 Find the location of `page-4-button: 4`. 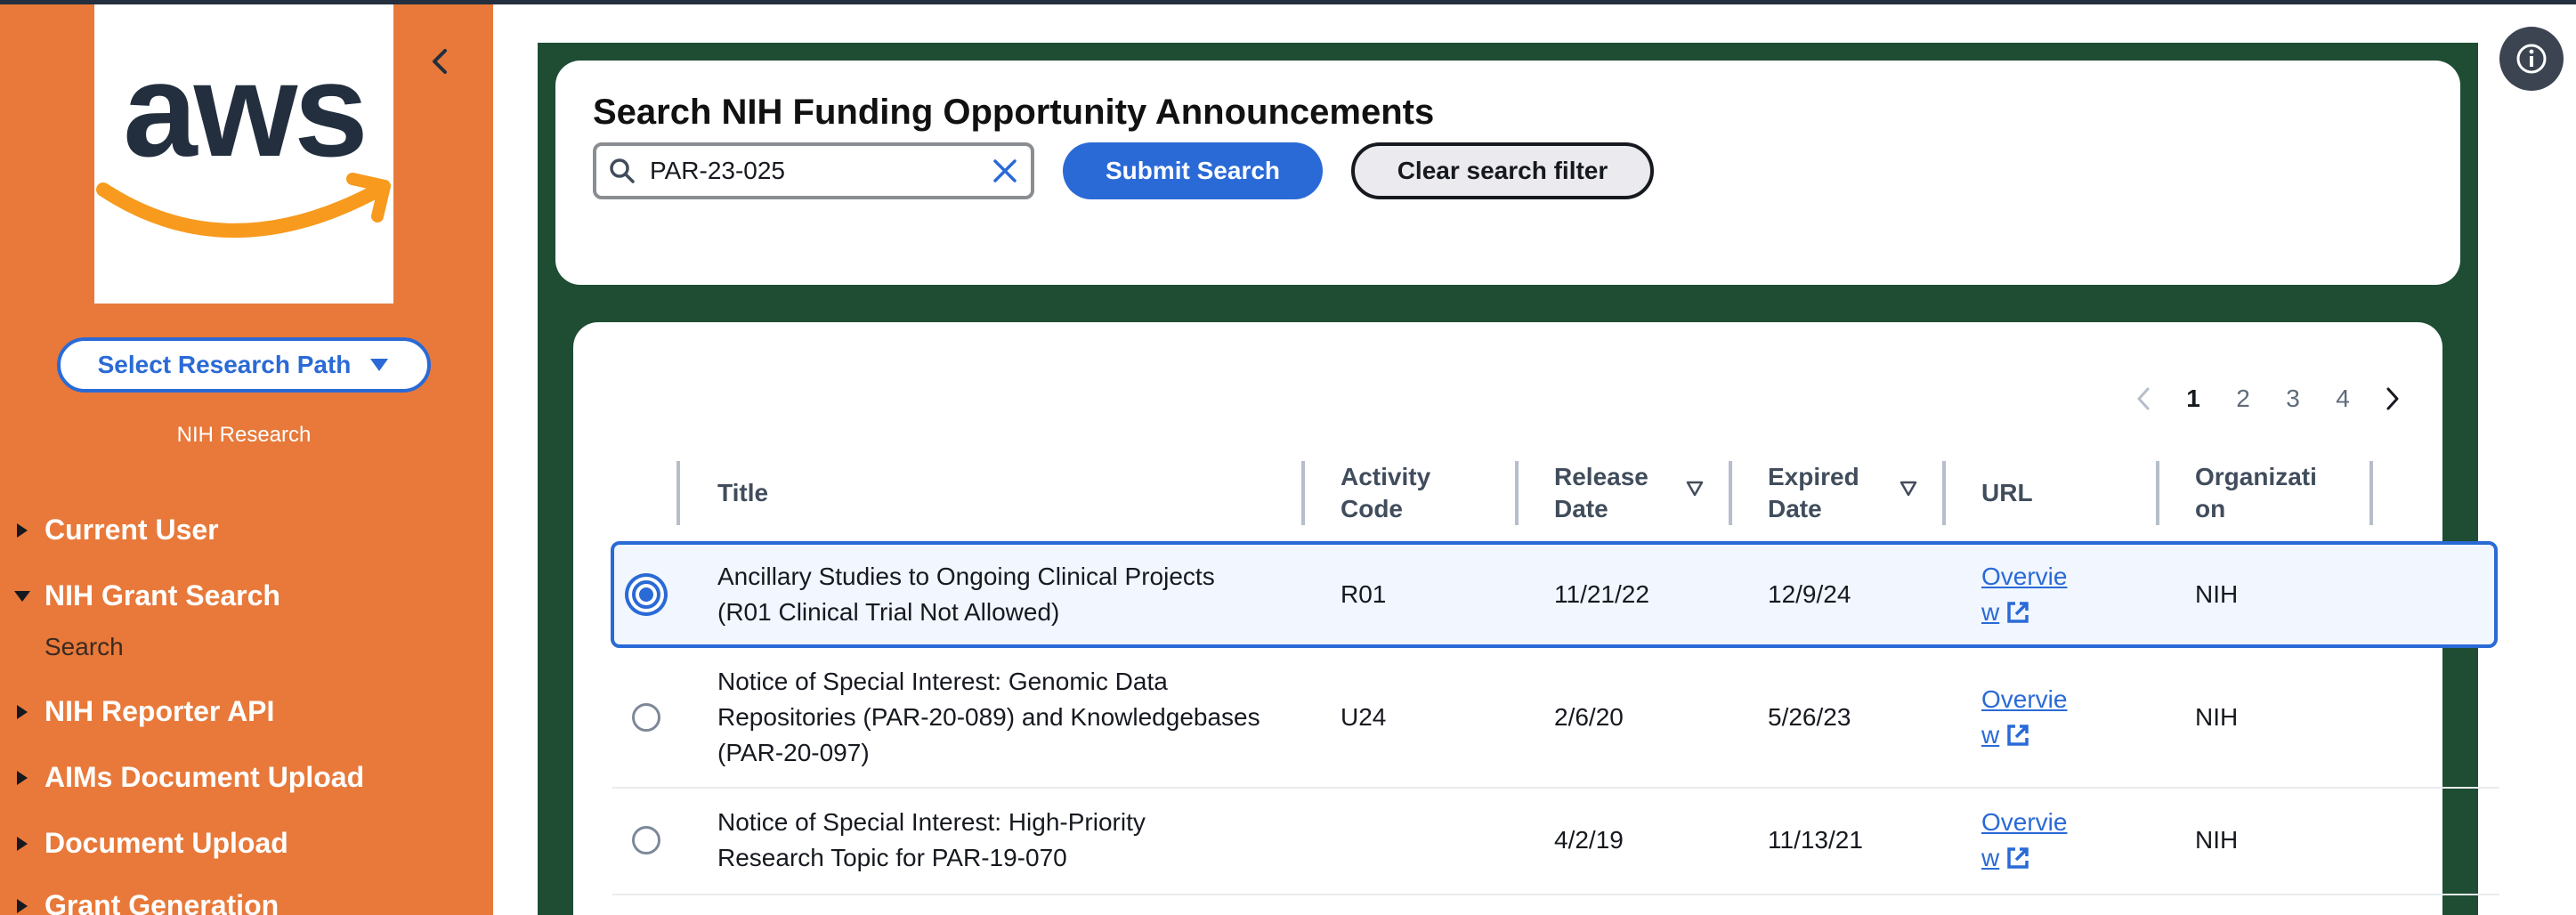

page-4-button: 4 is located at coordinates (2343, 399).